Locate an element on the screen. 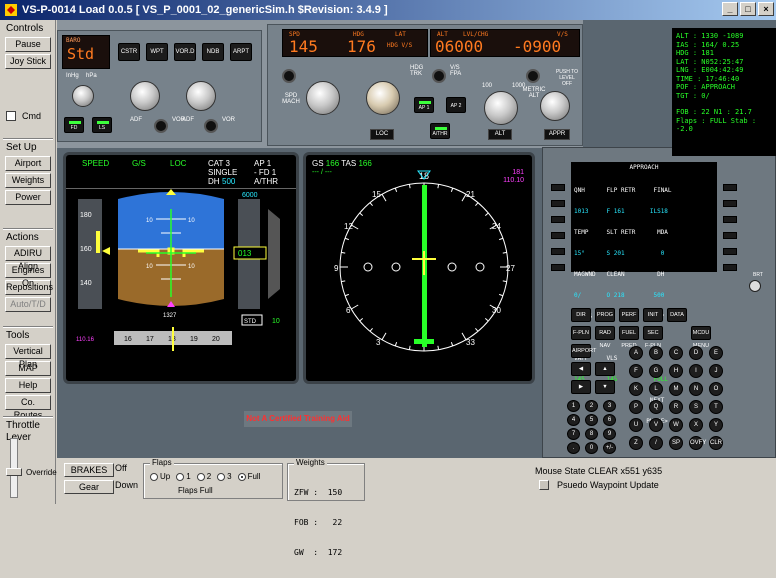  mcdu-key-n: N is located at coordinates (696, 389).